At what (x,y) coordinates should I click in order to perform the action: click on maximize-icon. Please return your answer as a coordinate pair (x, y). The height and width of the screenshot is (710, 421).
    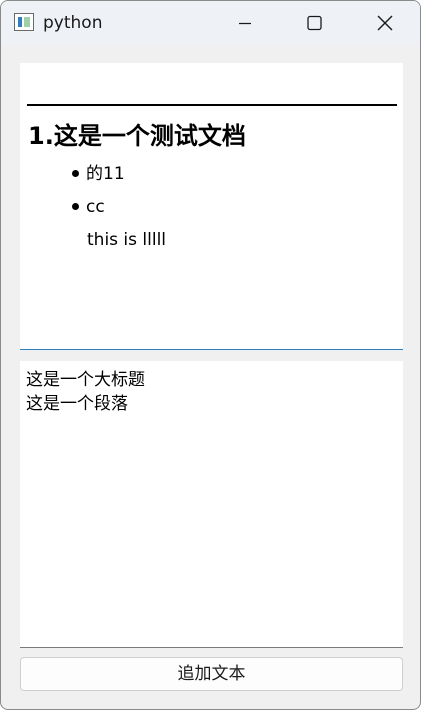
    Looking at the image, I should click on (314, 23).